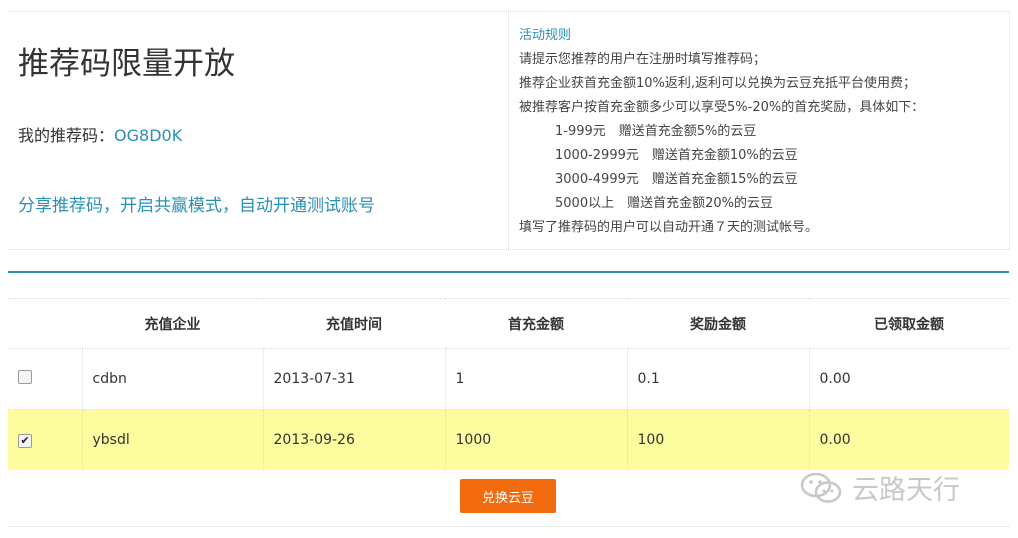  Describe the element at coordinates (656, 131) in the screenshot. I see `rule-tier: 1-999元 赠送首充金额5%的云豆` at that location.